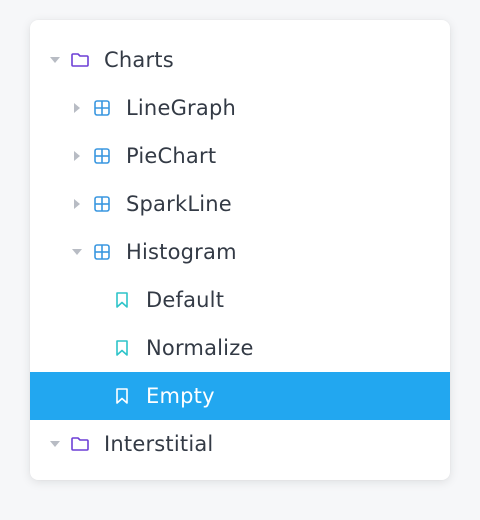  Describe the element at coordinates (159, 444) in the screenshot. I see `tree-item-label: Interstitial` at that location.